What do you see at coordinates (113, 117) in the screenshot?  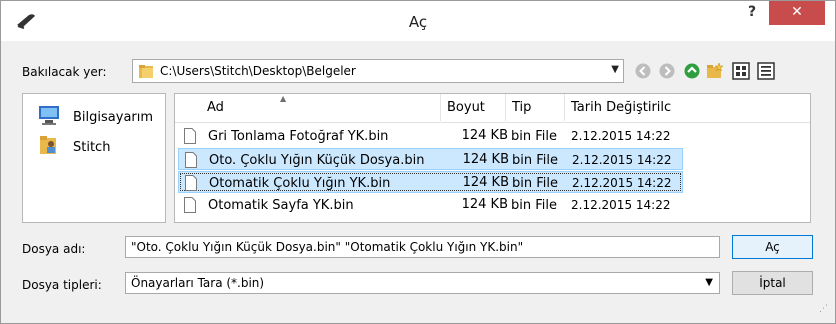 I see `place-computer-label: Bilgisayarım` at bounding box center [113, 117].